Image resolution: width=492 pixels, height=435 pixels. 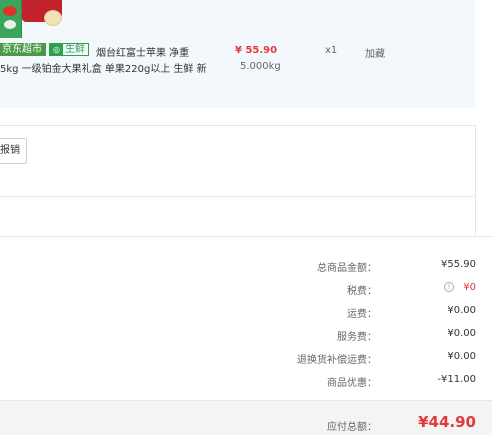 What do you see at coordinates (75, 49) in the screenshot?
I see `fresh-tag-label: 生鲜` at bounding box center [75, 49].